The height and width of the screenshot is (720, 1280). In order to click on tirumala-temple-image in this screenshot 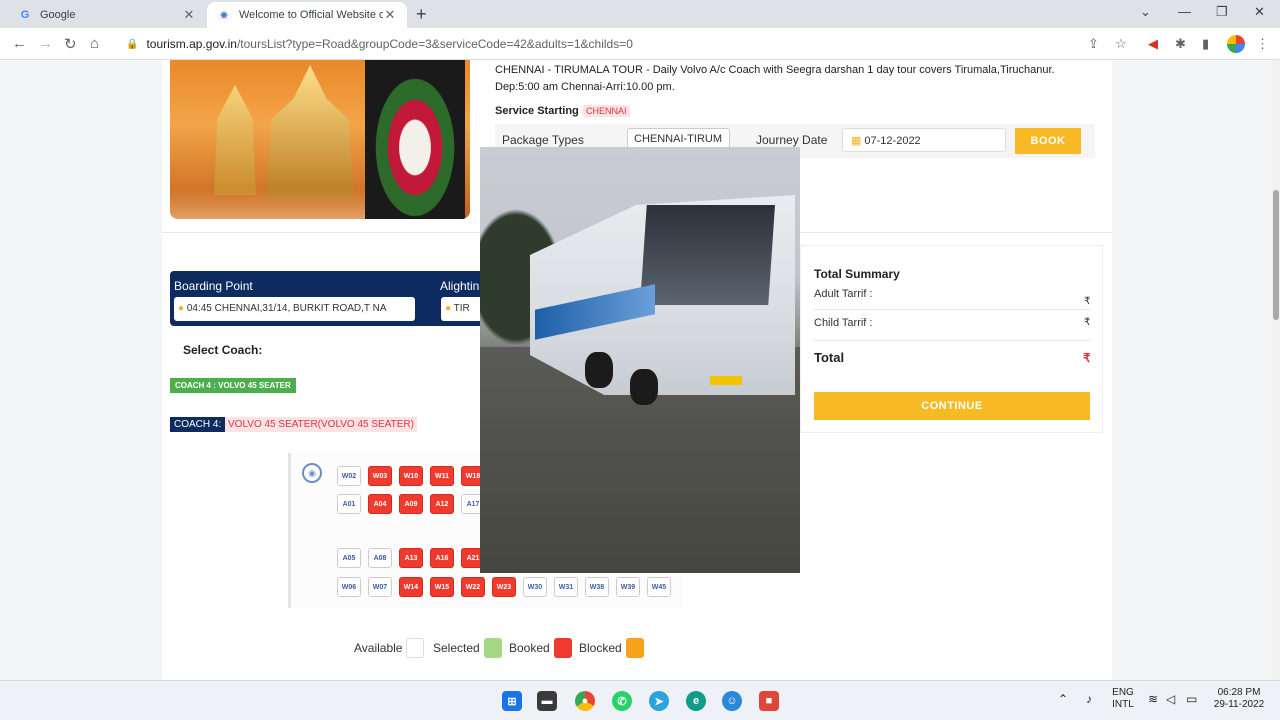, I will do `click(320, 139)`.